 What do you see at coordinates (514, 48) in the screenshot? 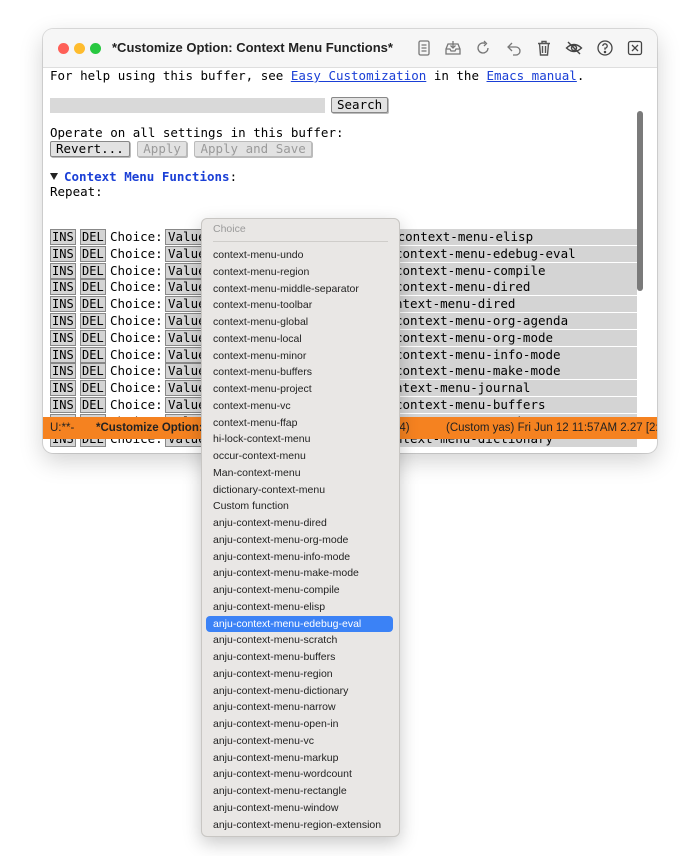
I see `undo-icon` at bounding box center [514, 48].